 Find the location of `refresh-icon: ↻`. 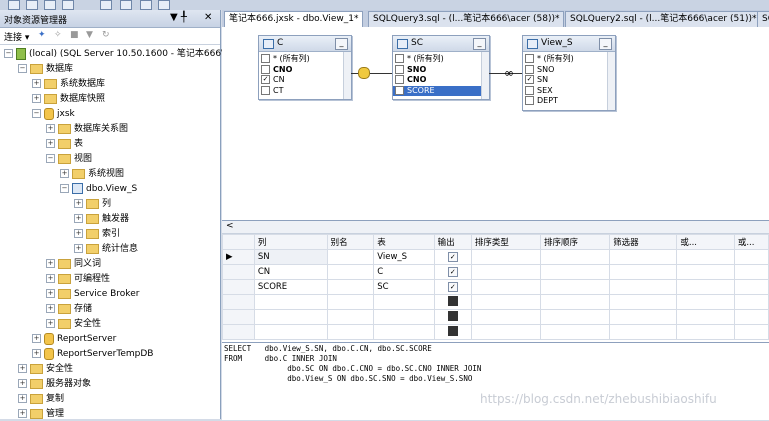

refresh-icon: ↻ is located at coordinates (106, 35).